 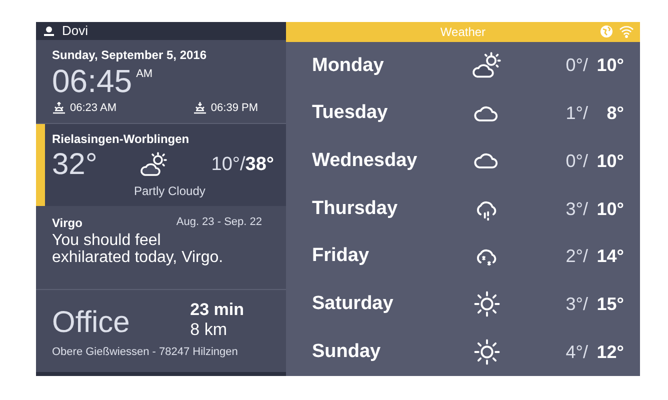 I want to click on horoscope-text: You should feel exhilarated today, Virgo., so click(x=138, y=249).